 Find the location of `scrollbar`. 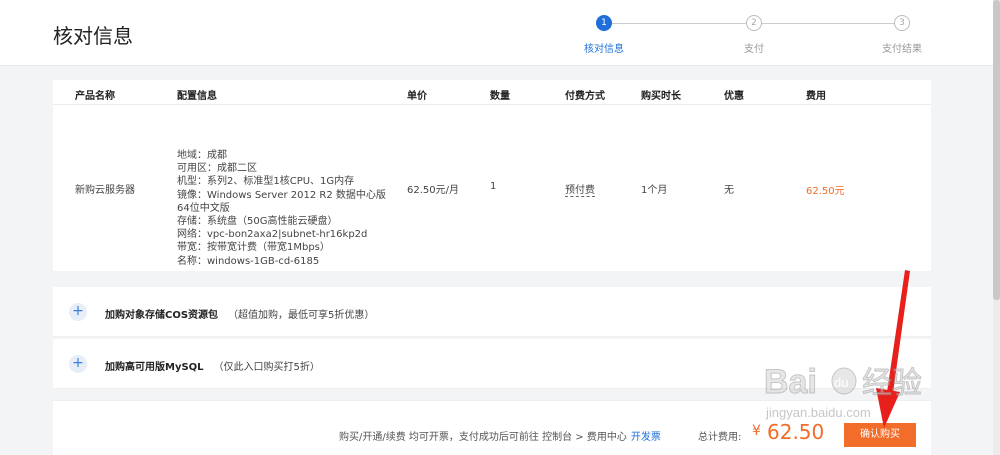

scrollbar is located at coordinates (996, 227).